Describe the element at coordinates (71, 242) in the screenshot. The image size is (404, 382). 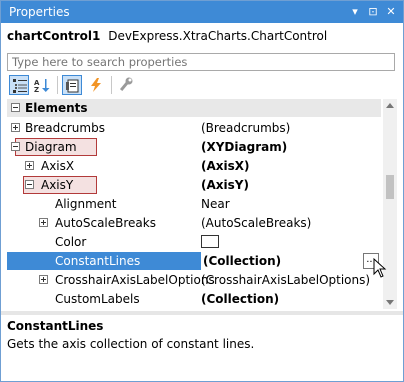
I see `property-name: Color` at that location.